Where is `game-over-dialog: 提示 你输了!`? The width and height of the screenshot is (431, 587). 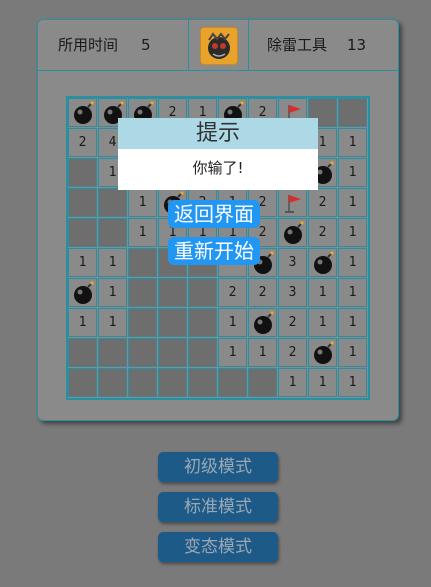 game-over-dialog: 提示 你输了! is located at coordinates (218, 154).